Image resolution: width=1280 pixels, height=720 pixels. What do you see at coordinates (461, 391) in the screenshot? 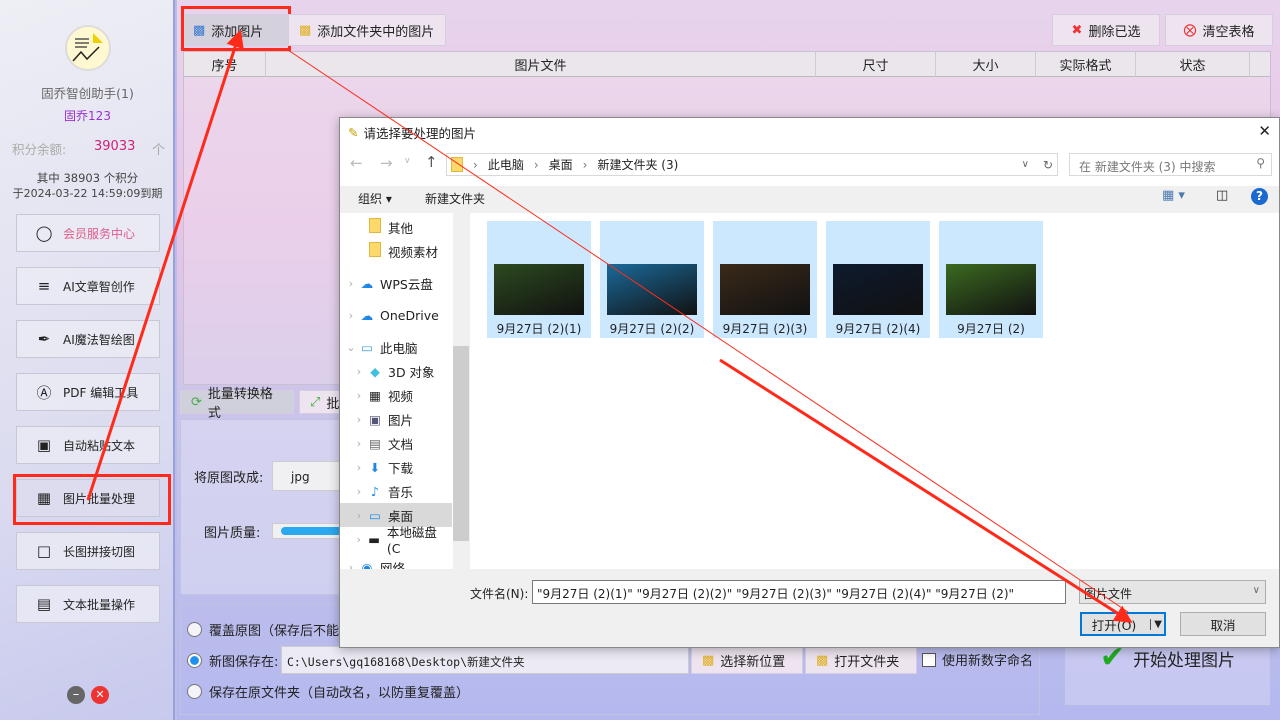
I see `scrollbar` at bounding box center [461, 391].